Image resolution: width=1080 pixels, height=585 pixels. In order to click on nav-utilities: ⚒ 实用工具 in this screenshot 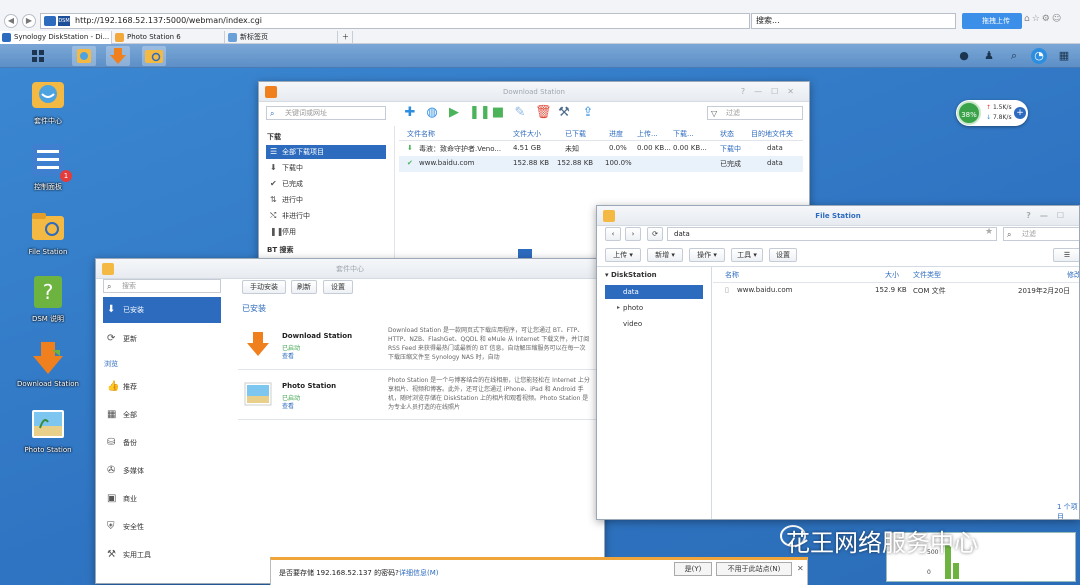, I will do `click(162, 555)`.